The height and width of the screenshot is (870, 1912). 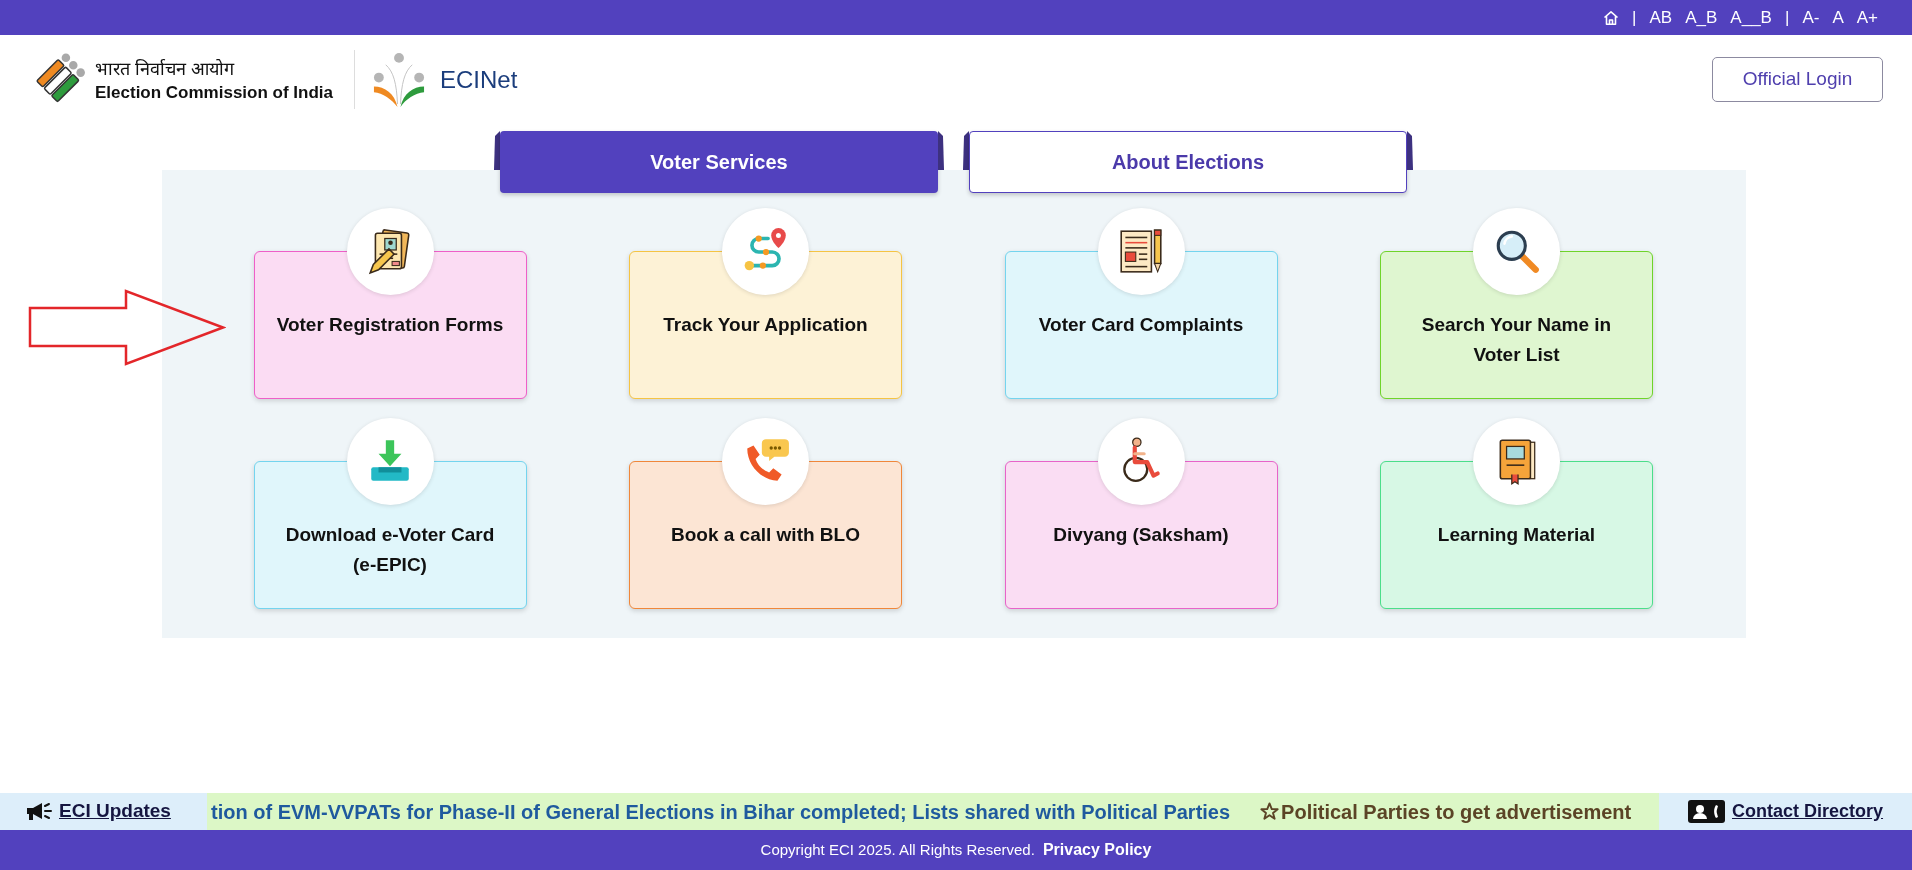 I want to click on search-icon, so click(x=1516, y=251).